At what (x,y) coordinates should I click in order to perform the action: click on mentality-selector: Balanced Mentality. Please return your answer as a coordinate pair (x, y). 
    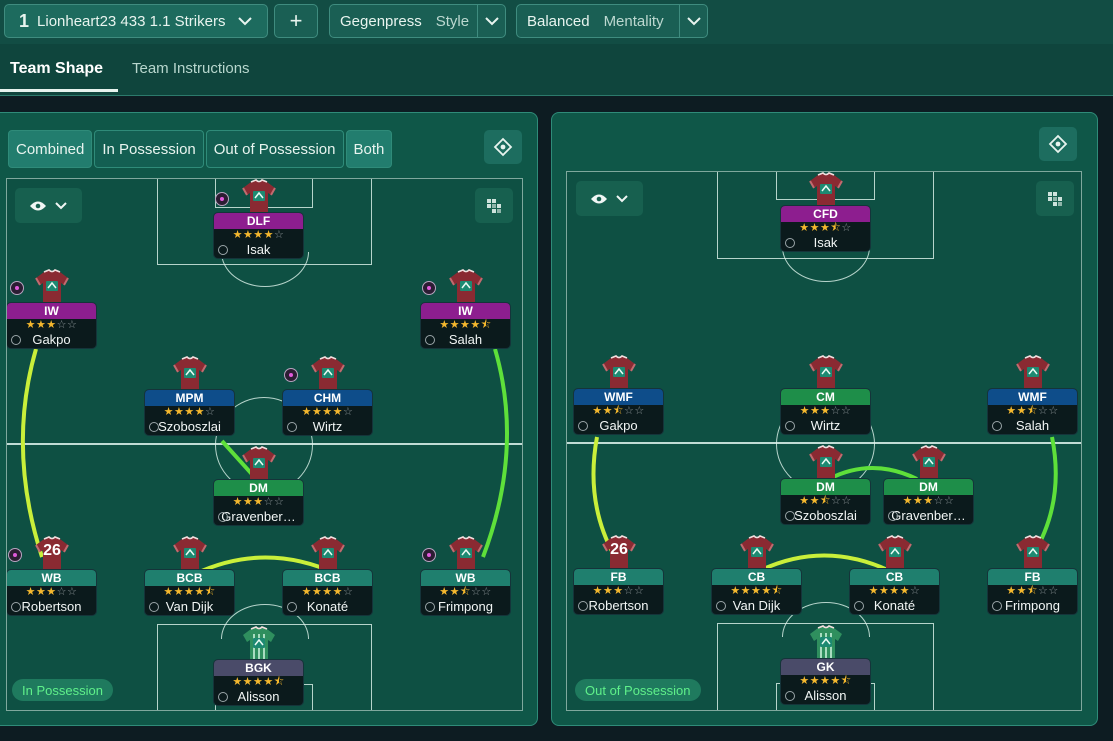
    Looking at the image, I should click on (612, 21).